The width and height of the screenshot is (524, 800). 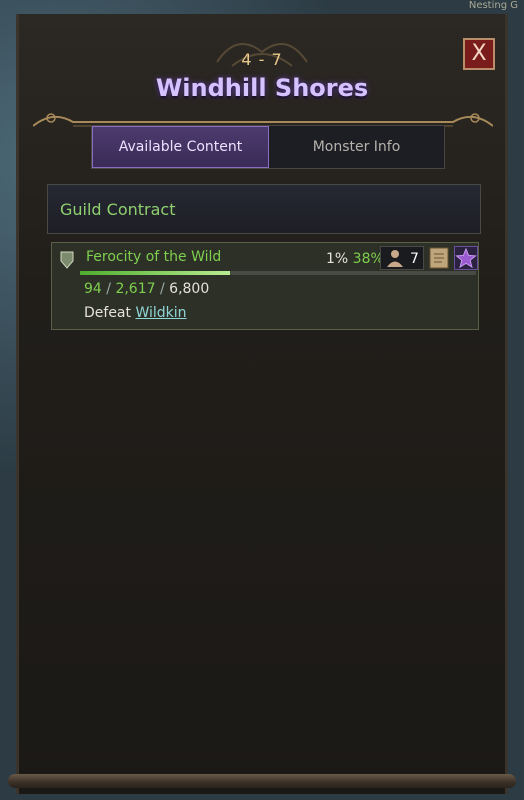 I want to click on person-icon, so click(x=395, y=258).